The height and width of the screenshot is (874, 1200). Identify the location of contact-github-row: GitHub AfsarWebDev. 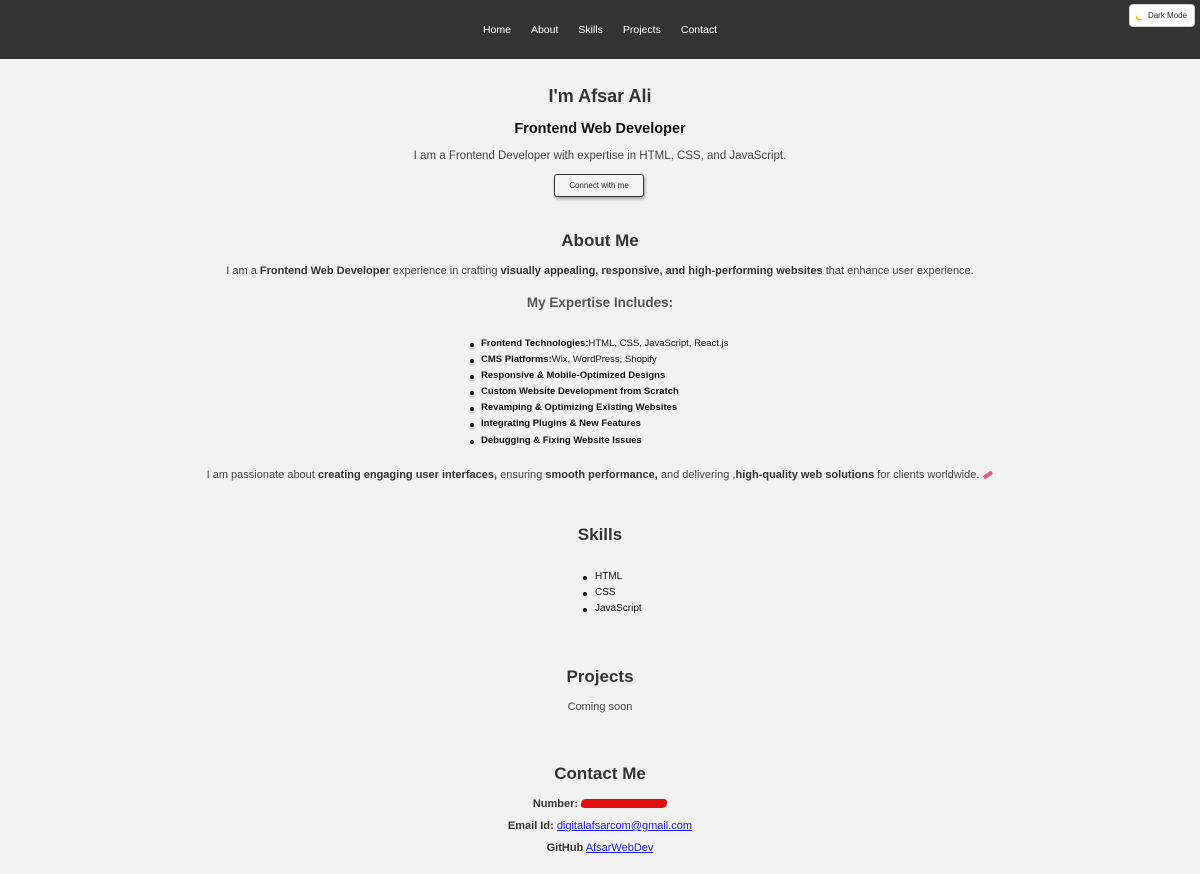
(600, 848).